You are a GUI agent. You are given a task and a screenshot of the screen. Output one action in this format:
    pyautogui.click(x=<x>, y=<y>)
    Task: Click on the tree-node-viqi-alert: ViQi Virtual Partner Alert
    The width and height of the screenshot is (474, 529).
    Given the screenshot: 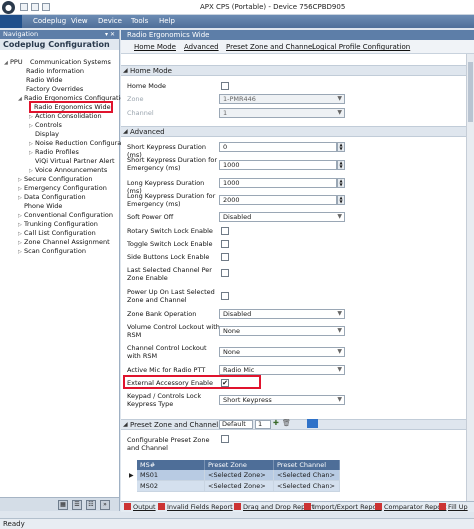 What is the action you would take?
    pyautogui.click(x=75, y=161)
    